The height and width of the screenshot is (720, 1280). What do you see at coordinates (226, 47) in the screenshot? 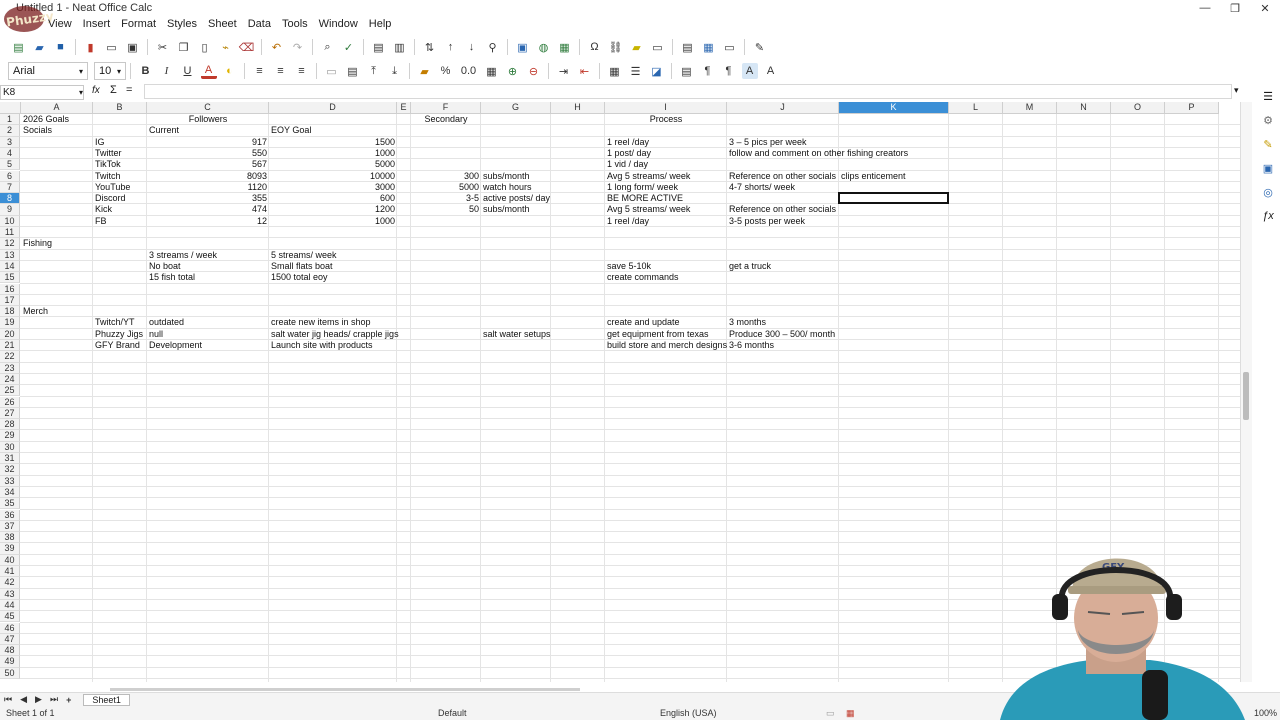
I see `clone-formatting-icon: ⌁` at bounding box center [226, 47].